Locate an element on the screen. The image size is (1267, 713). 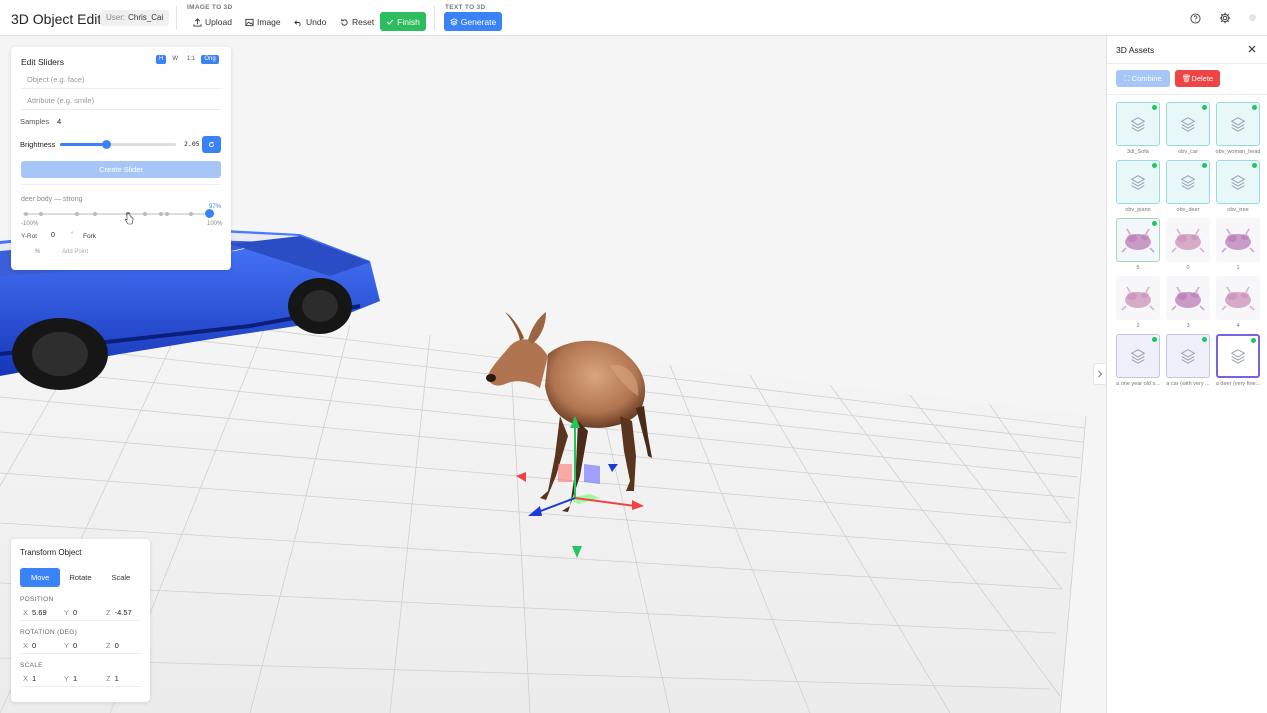
transform-mode-tabs: Move Rotate Scale is located at coordinates (80, 577).